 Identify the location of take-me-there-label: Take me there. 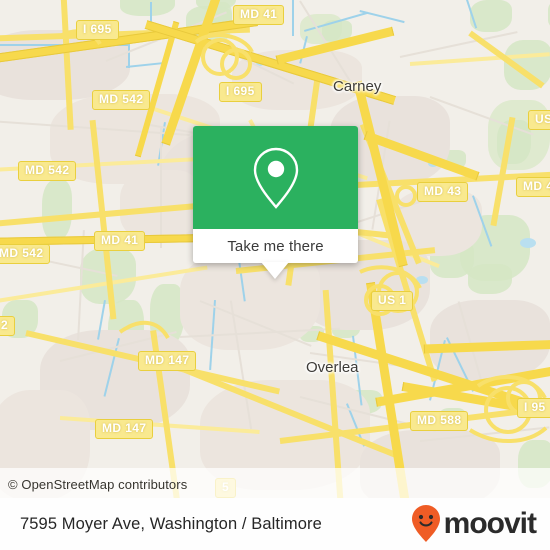
(275, 246).